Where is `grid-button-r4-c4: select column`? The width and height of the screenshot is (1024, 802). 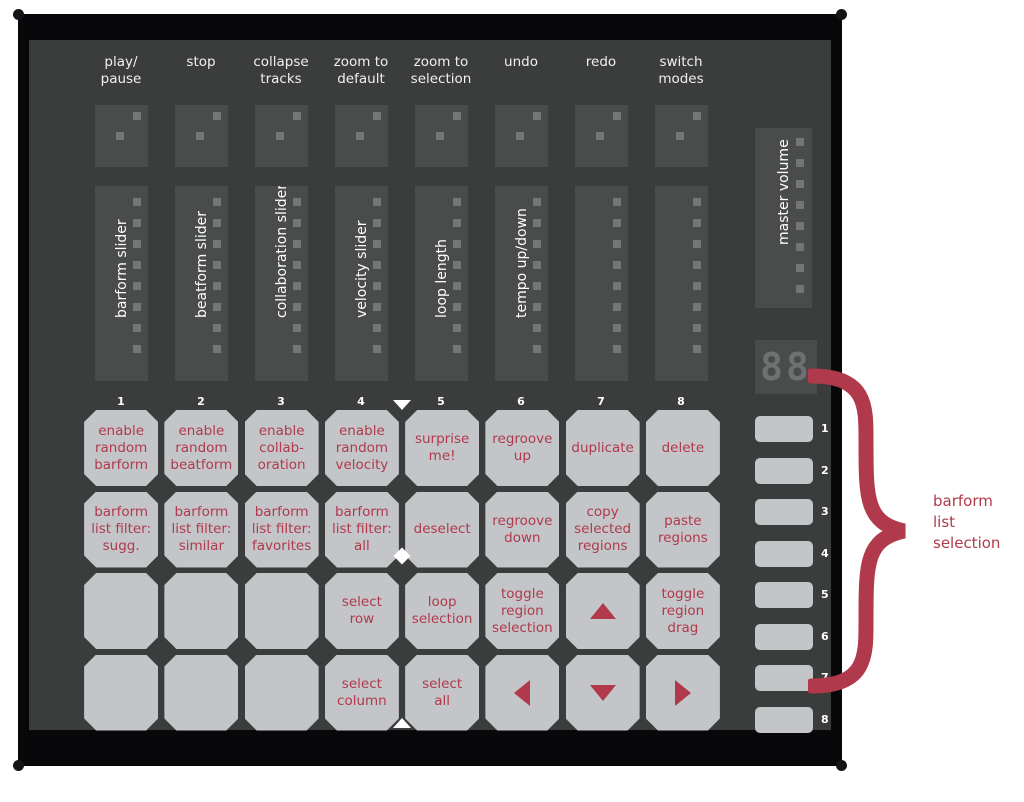
grid-button-r4-c4: select column is located at coordinates (361, 692).